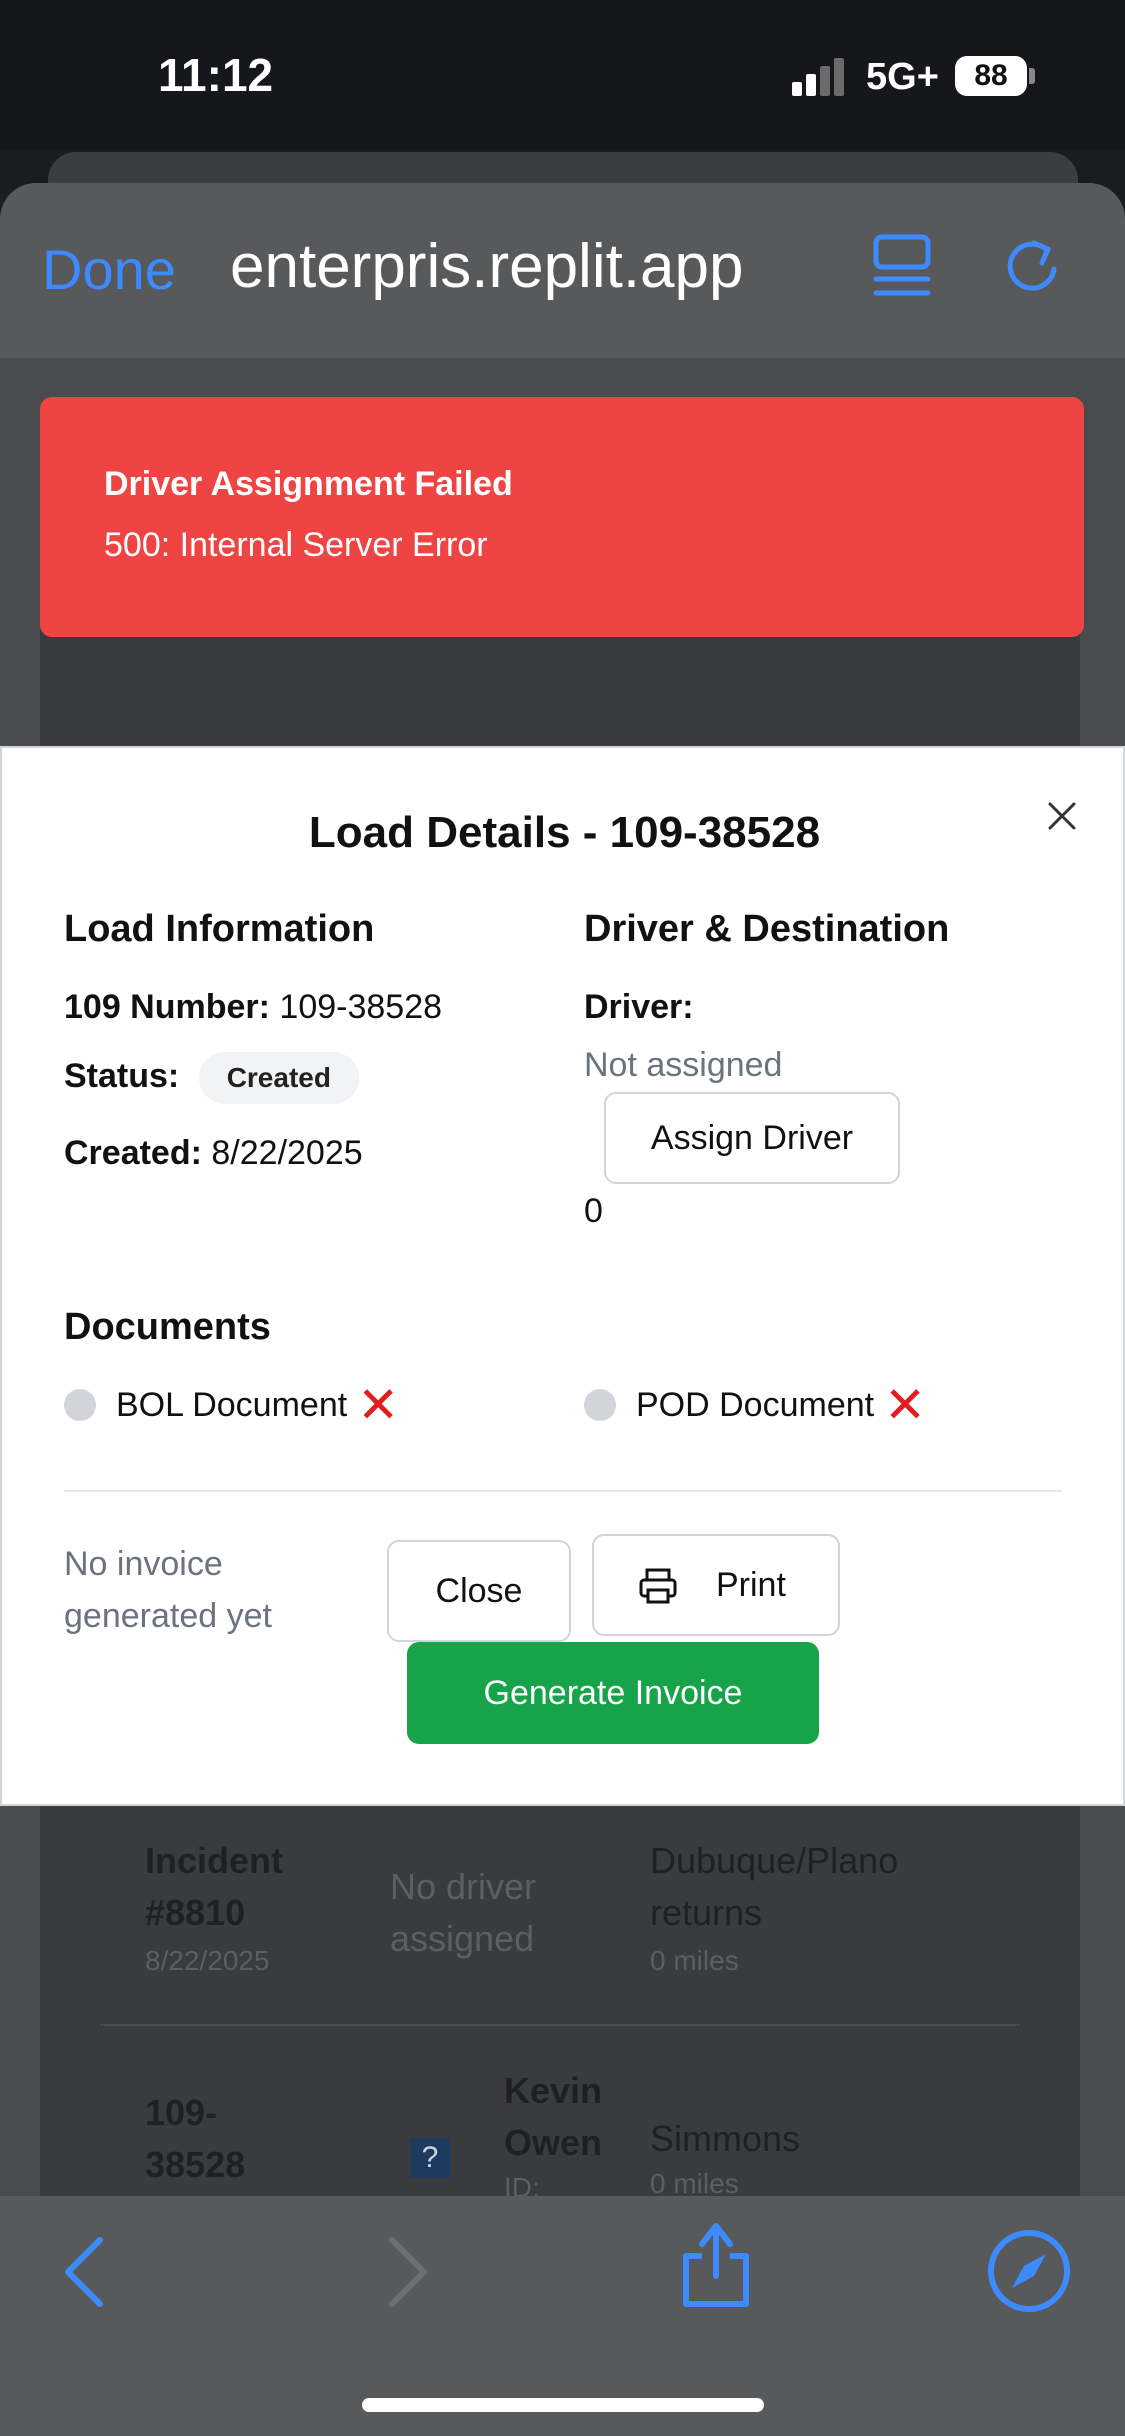 The width and height of the screenshot is (1125, 2436). Describe the element at coordinates (1032, 76) in the screenshot. I see `battery-tip` at that location.